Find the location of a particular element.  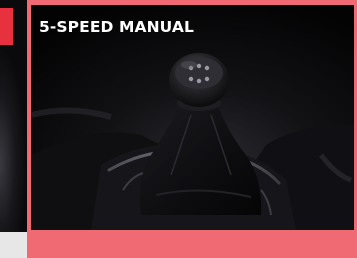

previous-card-edge is located at coordinates (13, 129).